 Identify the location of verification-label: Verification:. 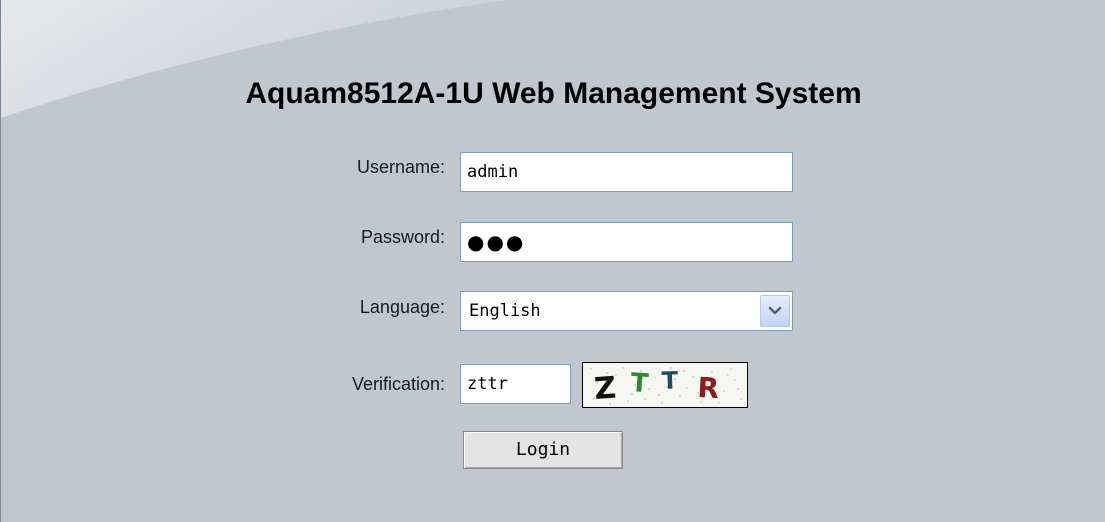
(398, 384).